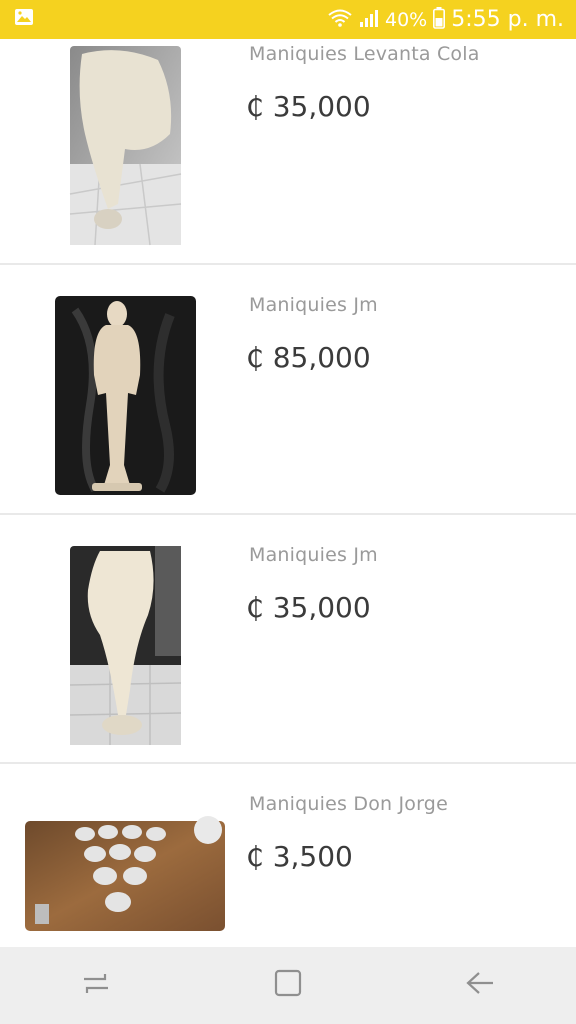  What do you see at coordinates (348, 804) in the screenshot?
I see `product-title: Maniquies Don Jorge` at bounding box center [348, 804].